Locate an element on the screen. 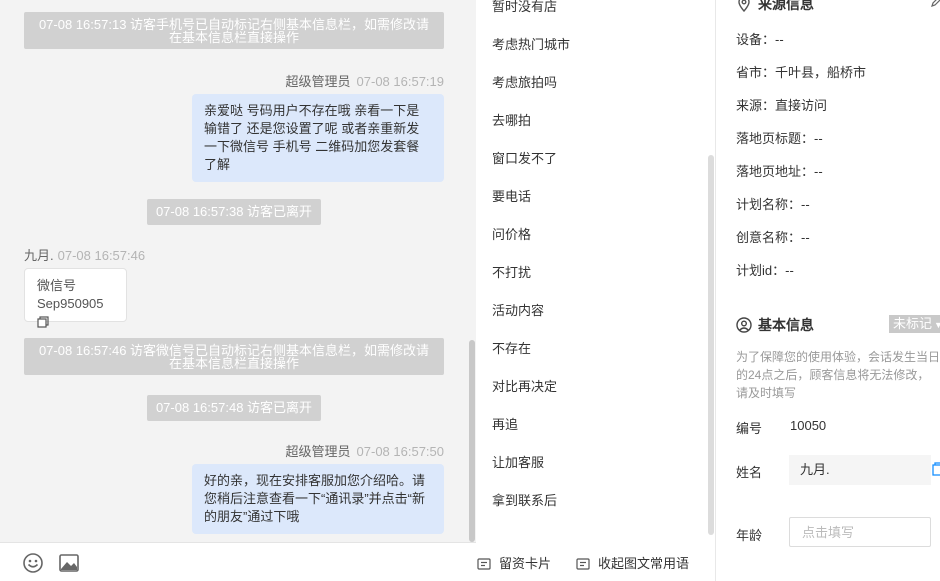 The image size is (940, 581). id-label: 编号 is located at coordinates (749, 428).